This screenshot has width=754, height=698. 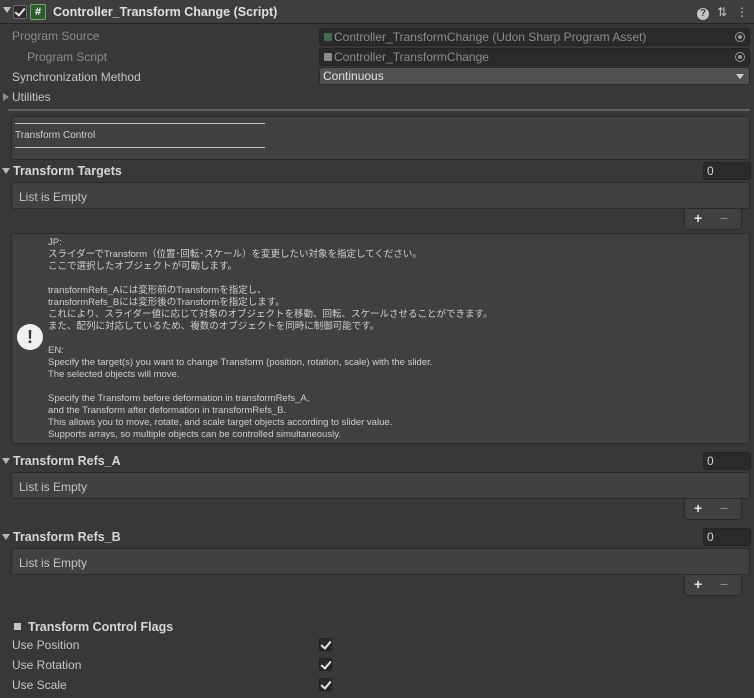 What do you see at coordinates (722, 12) in the screenshot?
I see `presets-icon: ⇅` at bounding box center [722, 12].